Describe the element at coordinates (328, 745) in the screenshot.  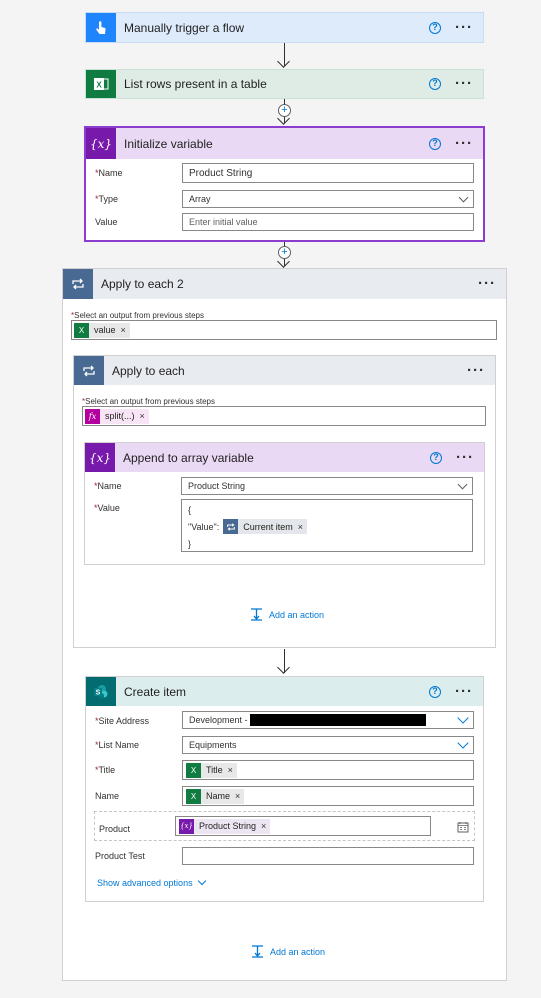
I see `list-name-dropdown: Equipments` at that location.